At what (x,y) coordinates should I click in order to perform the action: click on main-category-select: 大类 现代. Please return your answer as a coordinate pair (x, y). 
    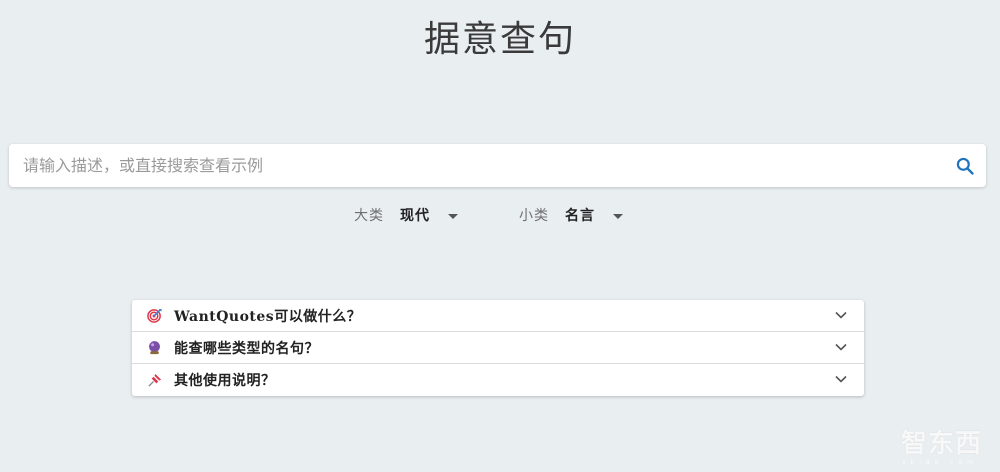
    Looking at the image, I should click on (406, 215).